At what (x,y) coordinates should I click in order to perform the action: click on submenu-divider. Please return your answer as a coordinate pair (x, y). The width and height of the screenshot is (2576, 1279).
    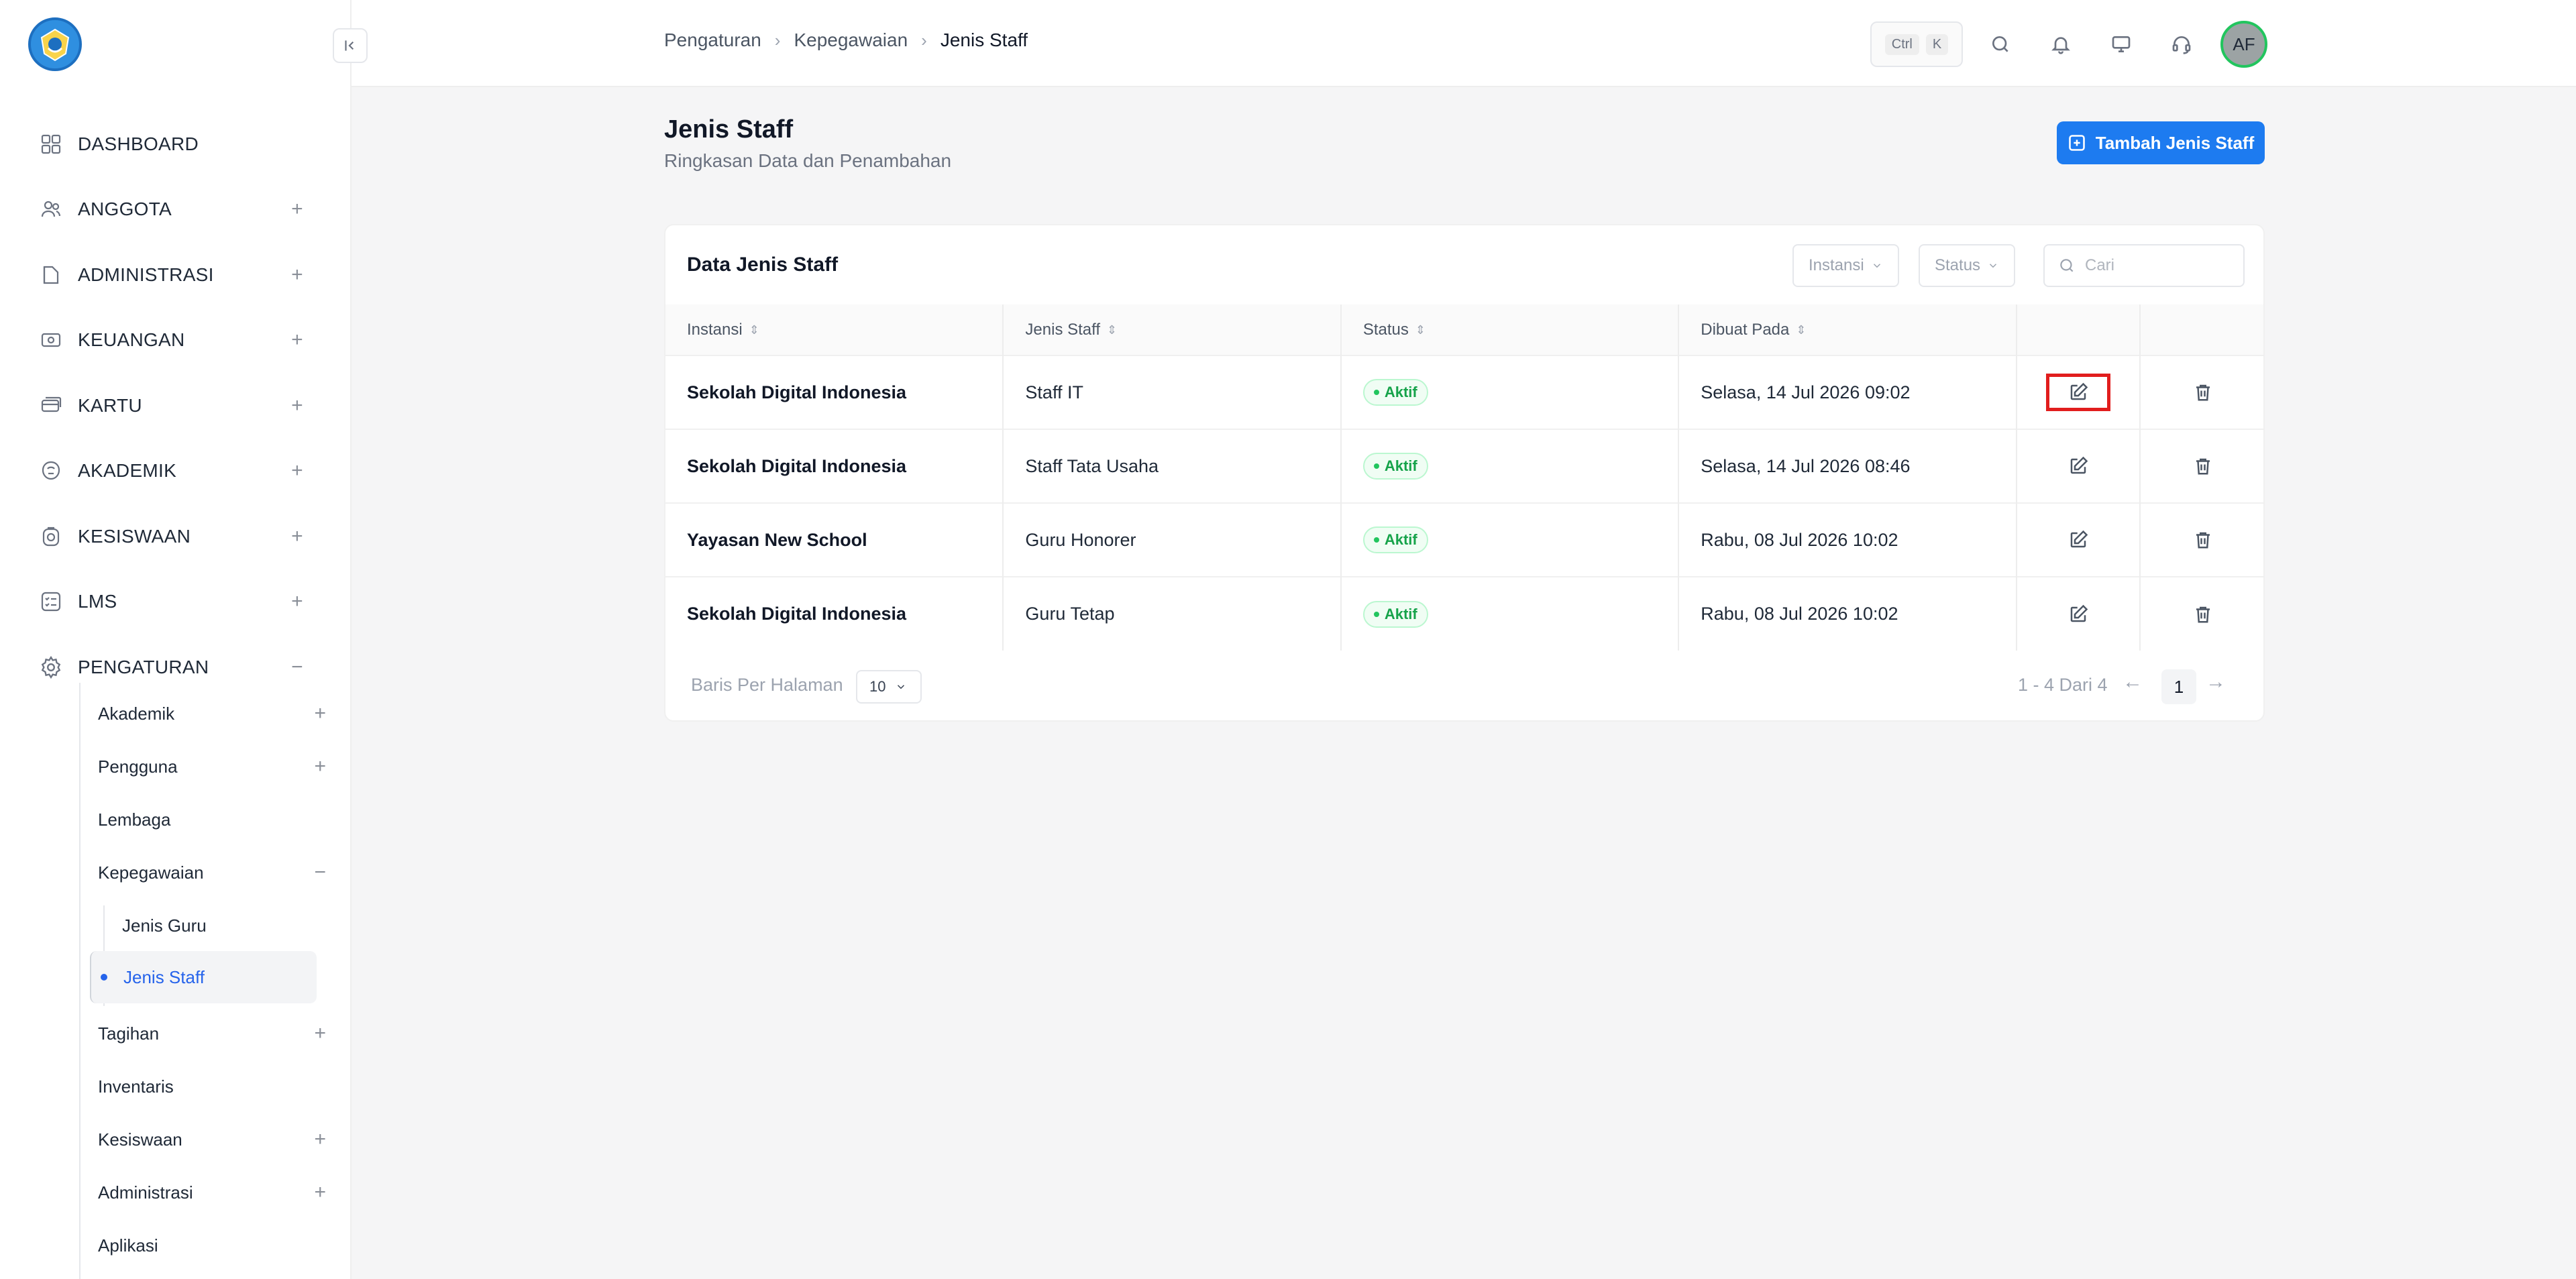
    Looking at the image, I should click on (79, 981).